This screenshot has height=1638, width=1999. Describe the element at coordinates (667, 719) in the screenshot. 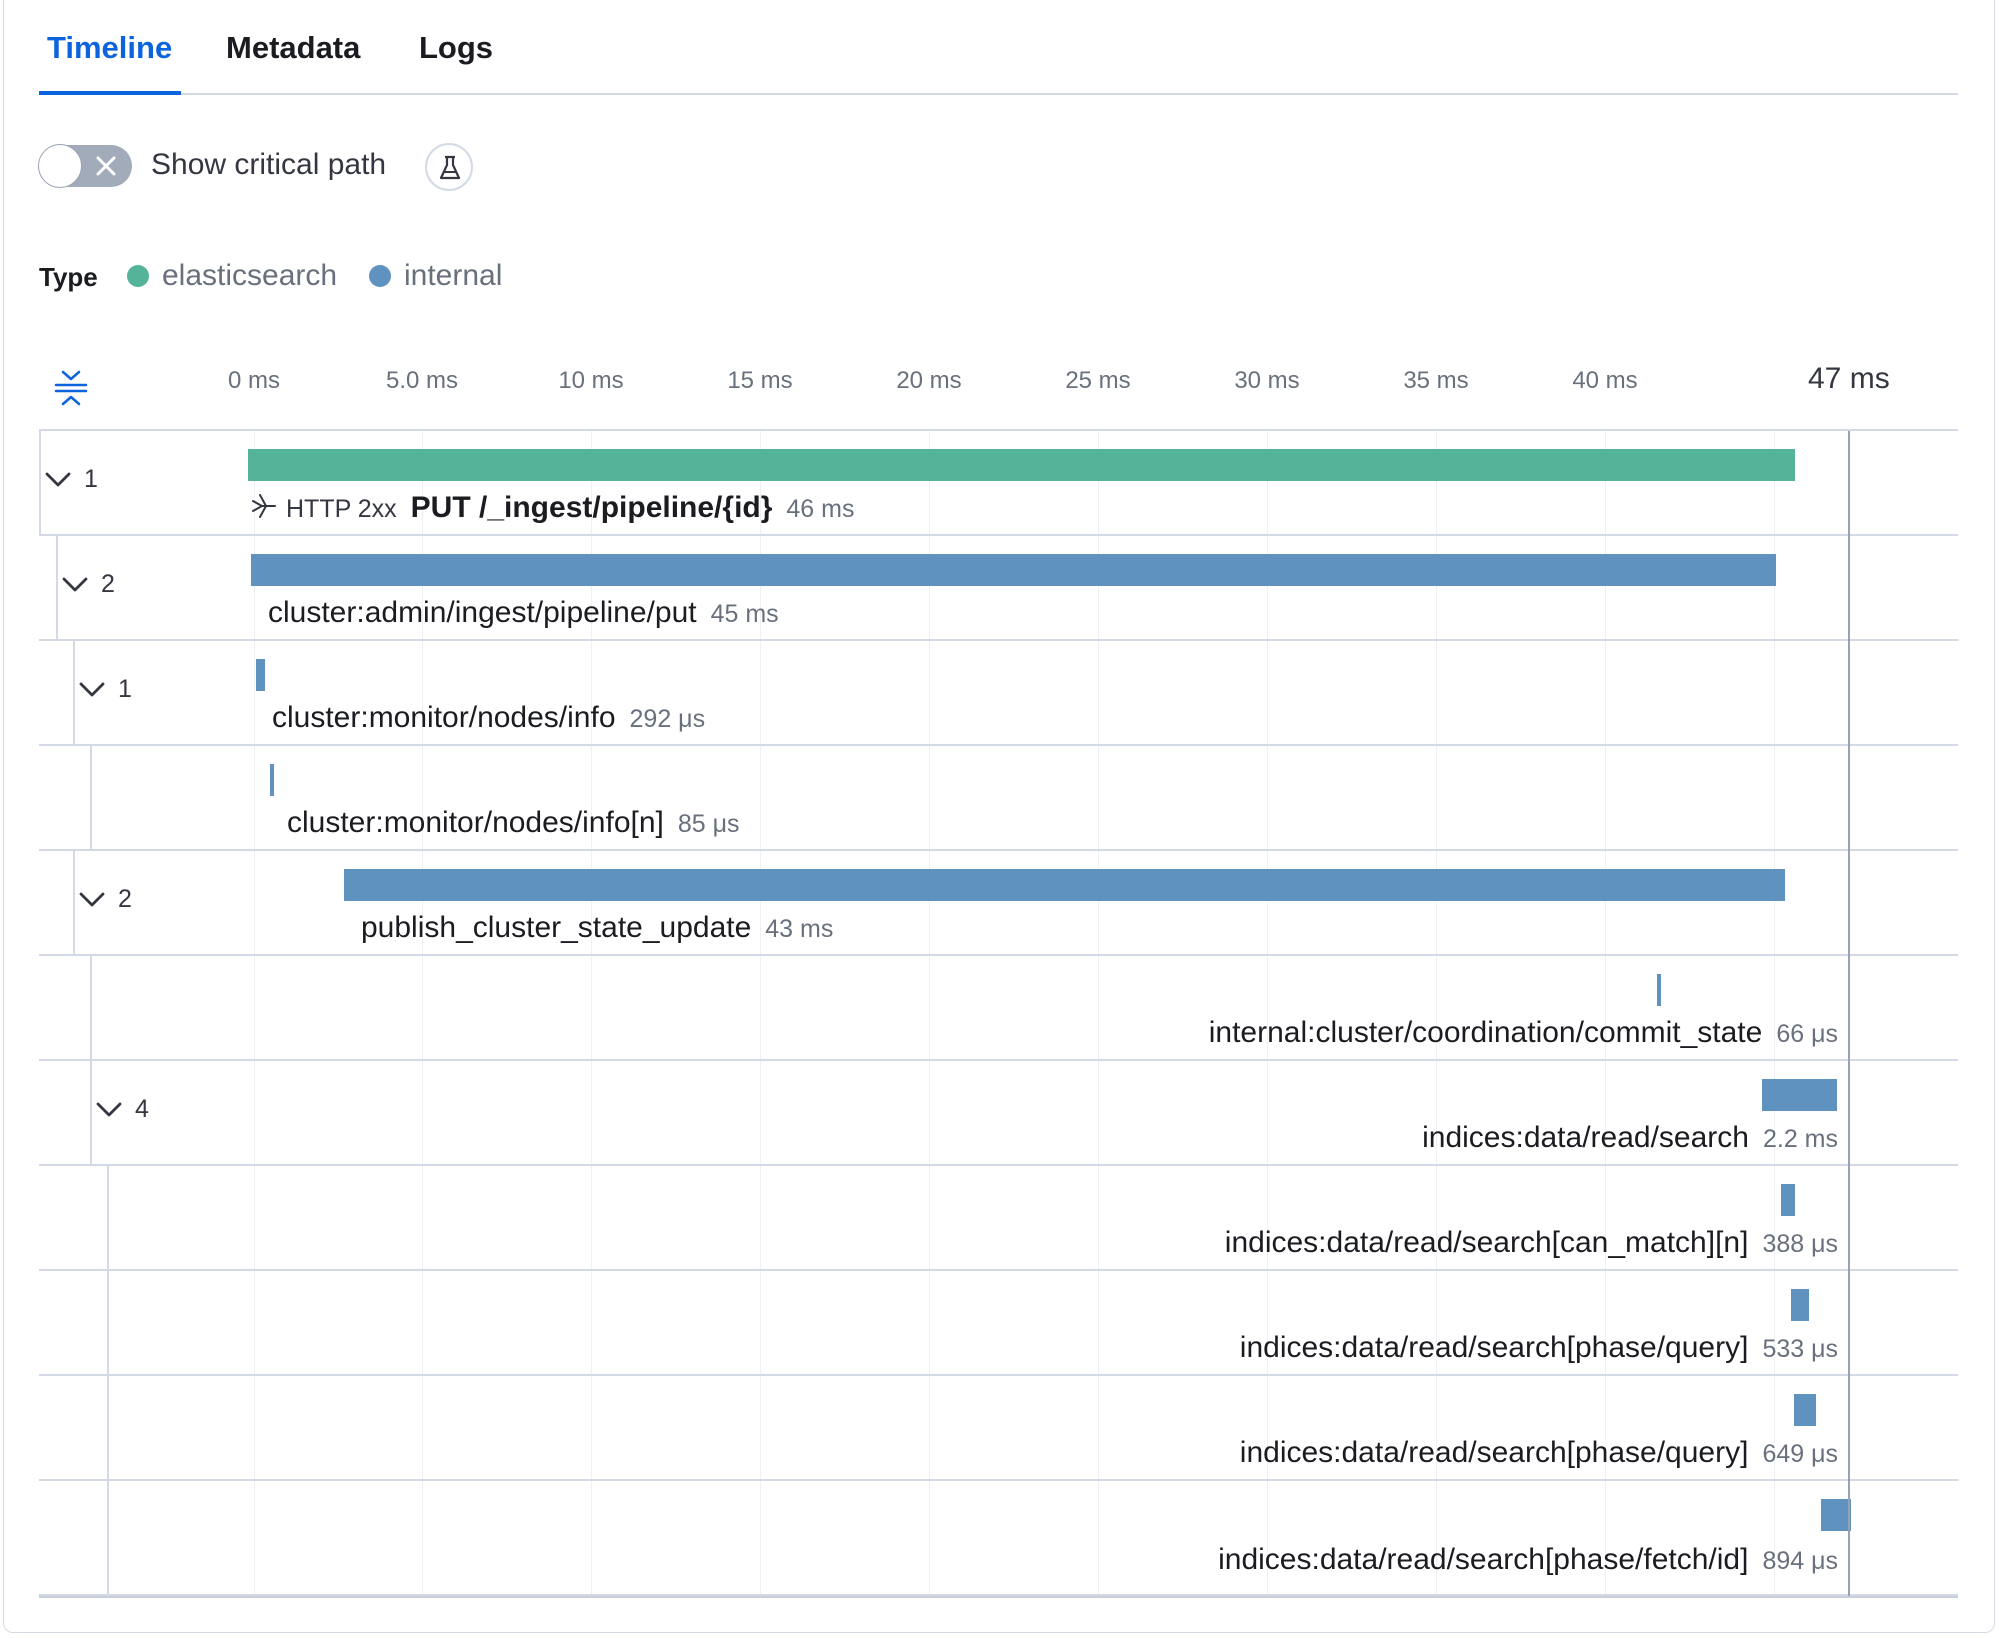

I see `span-duration: 292 μs` at that location.